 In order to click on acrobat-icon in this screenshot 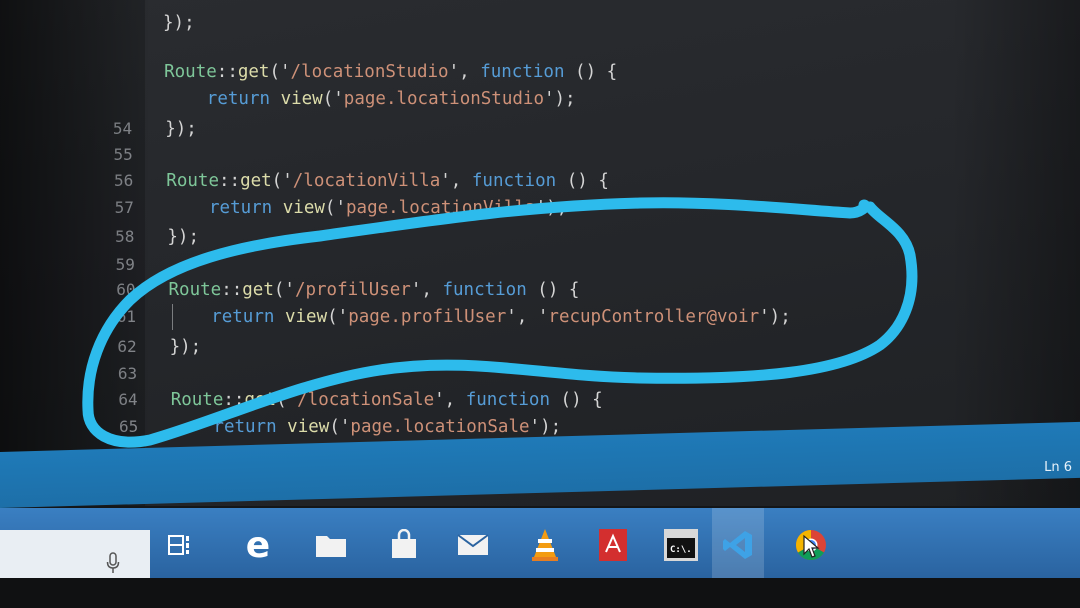, I will do `click(613, 545)`.